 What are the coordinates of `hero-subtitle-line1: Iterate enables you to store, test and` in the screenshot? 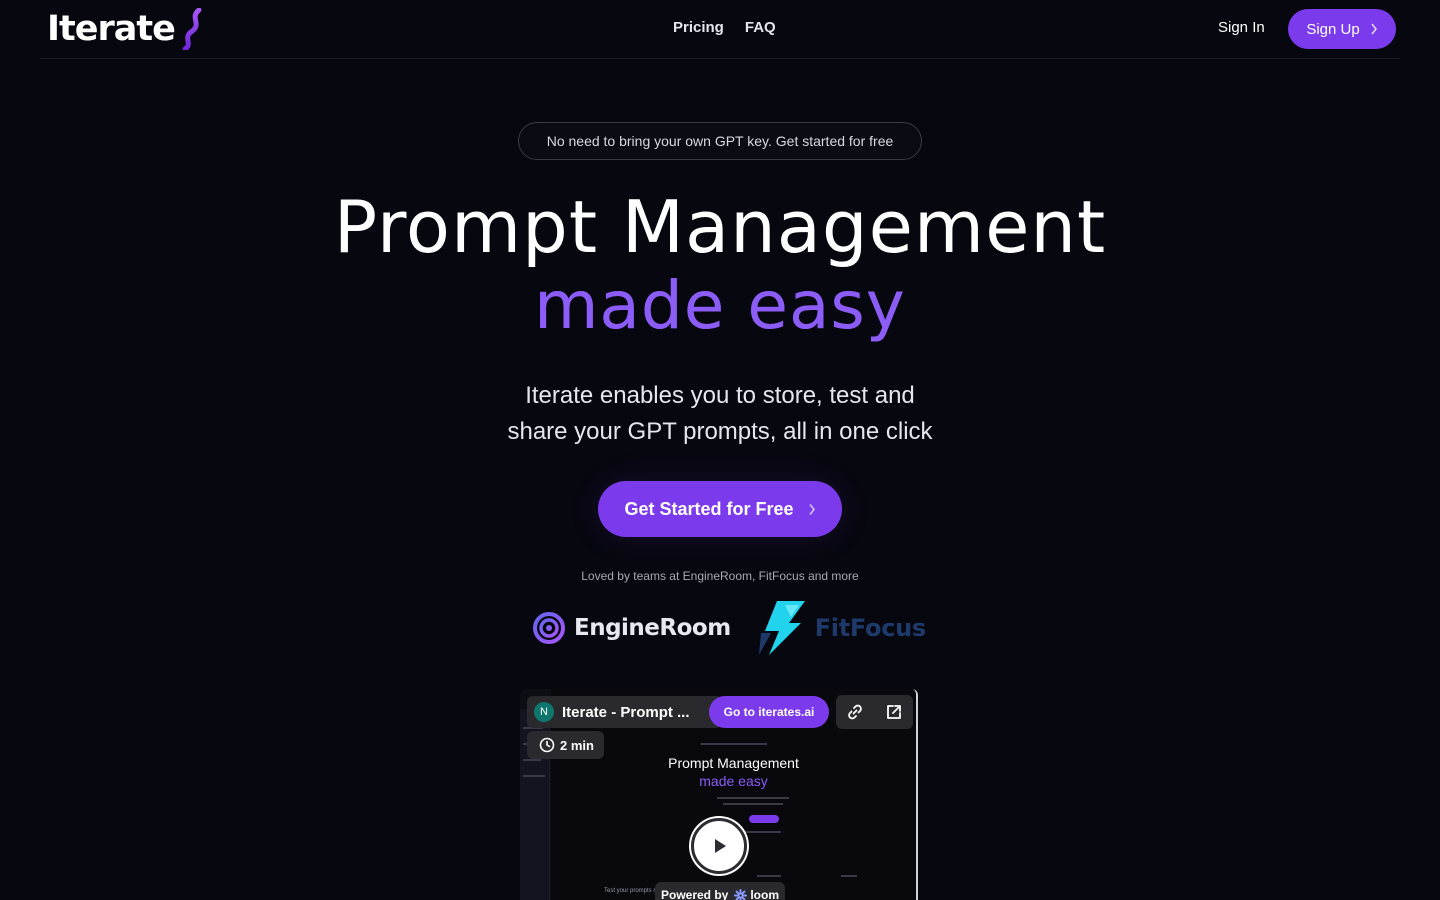 It's located at (720, 395).